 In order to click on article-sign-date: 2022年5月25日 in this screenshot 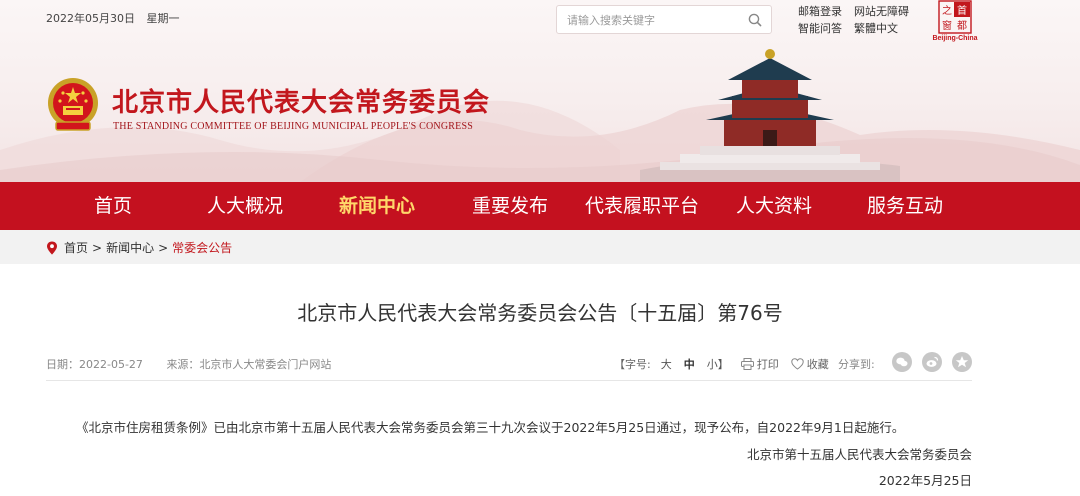, I will do `click(925, 480)`.